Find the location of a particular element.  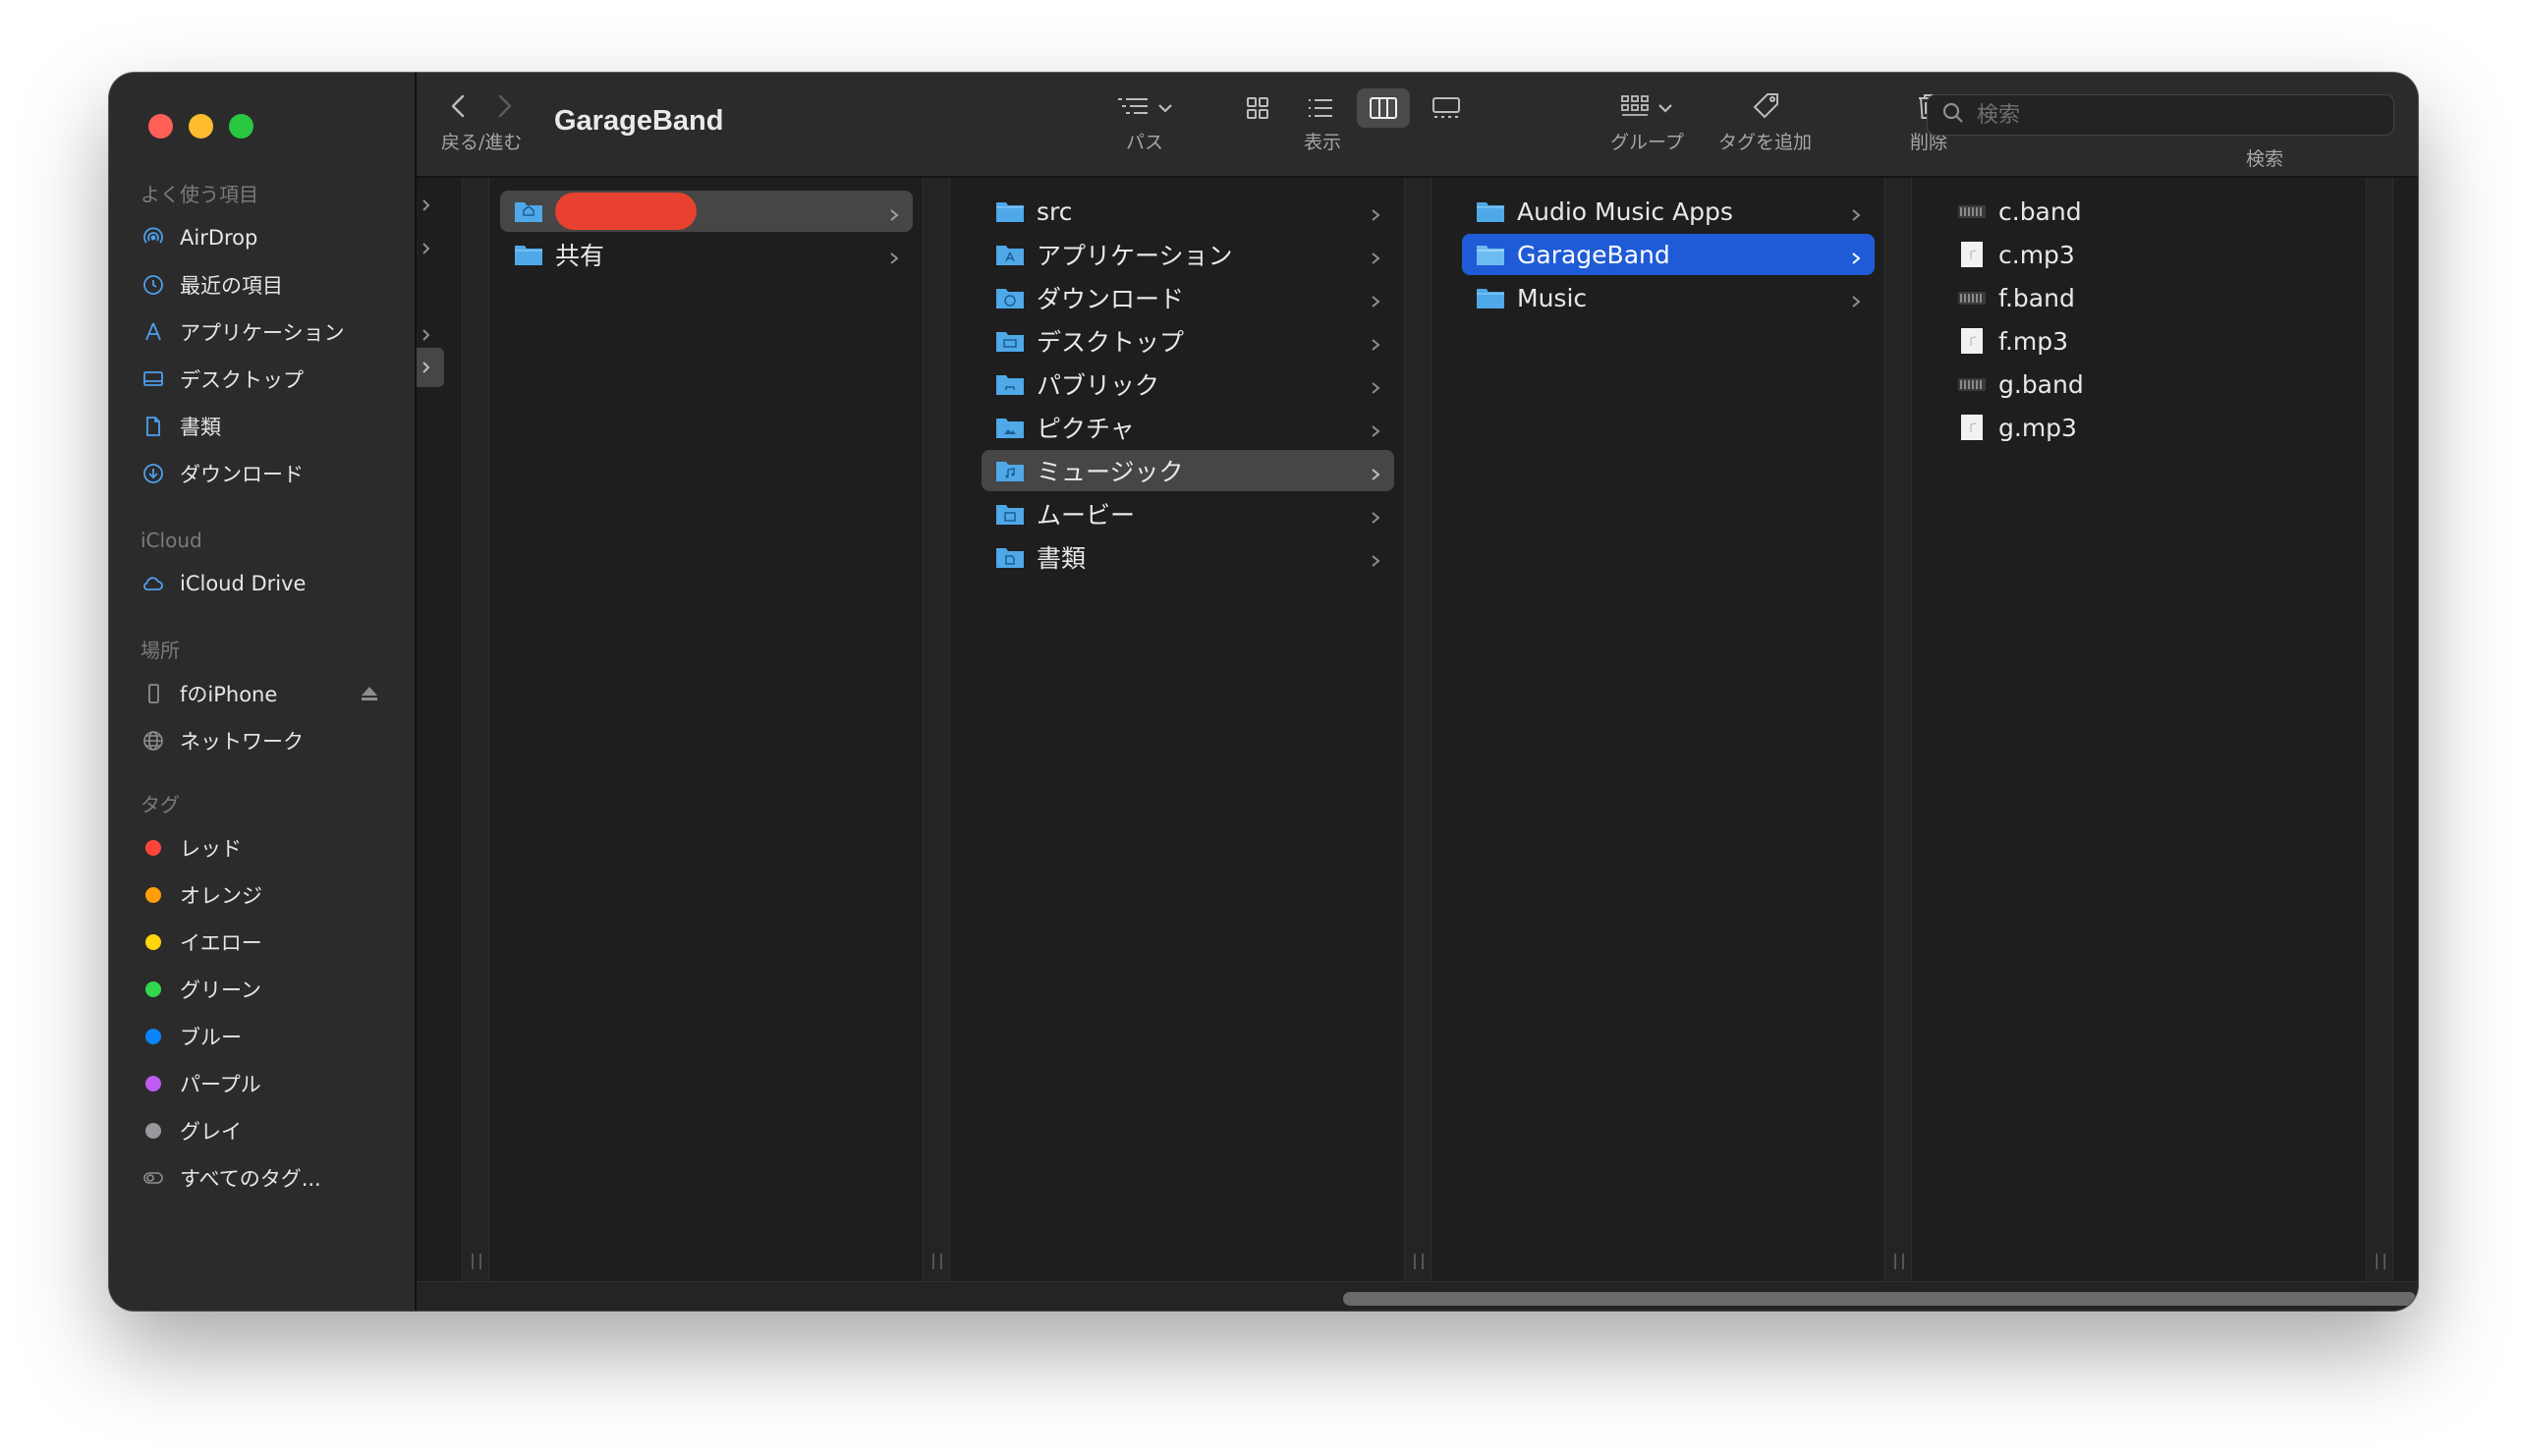

list-item: ダウンロード is located at coordinates (1188, 297).